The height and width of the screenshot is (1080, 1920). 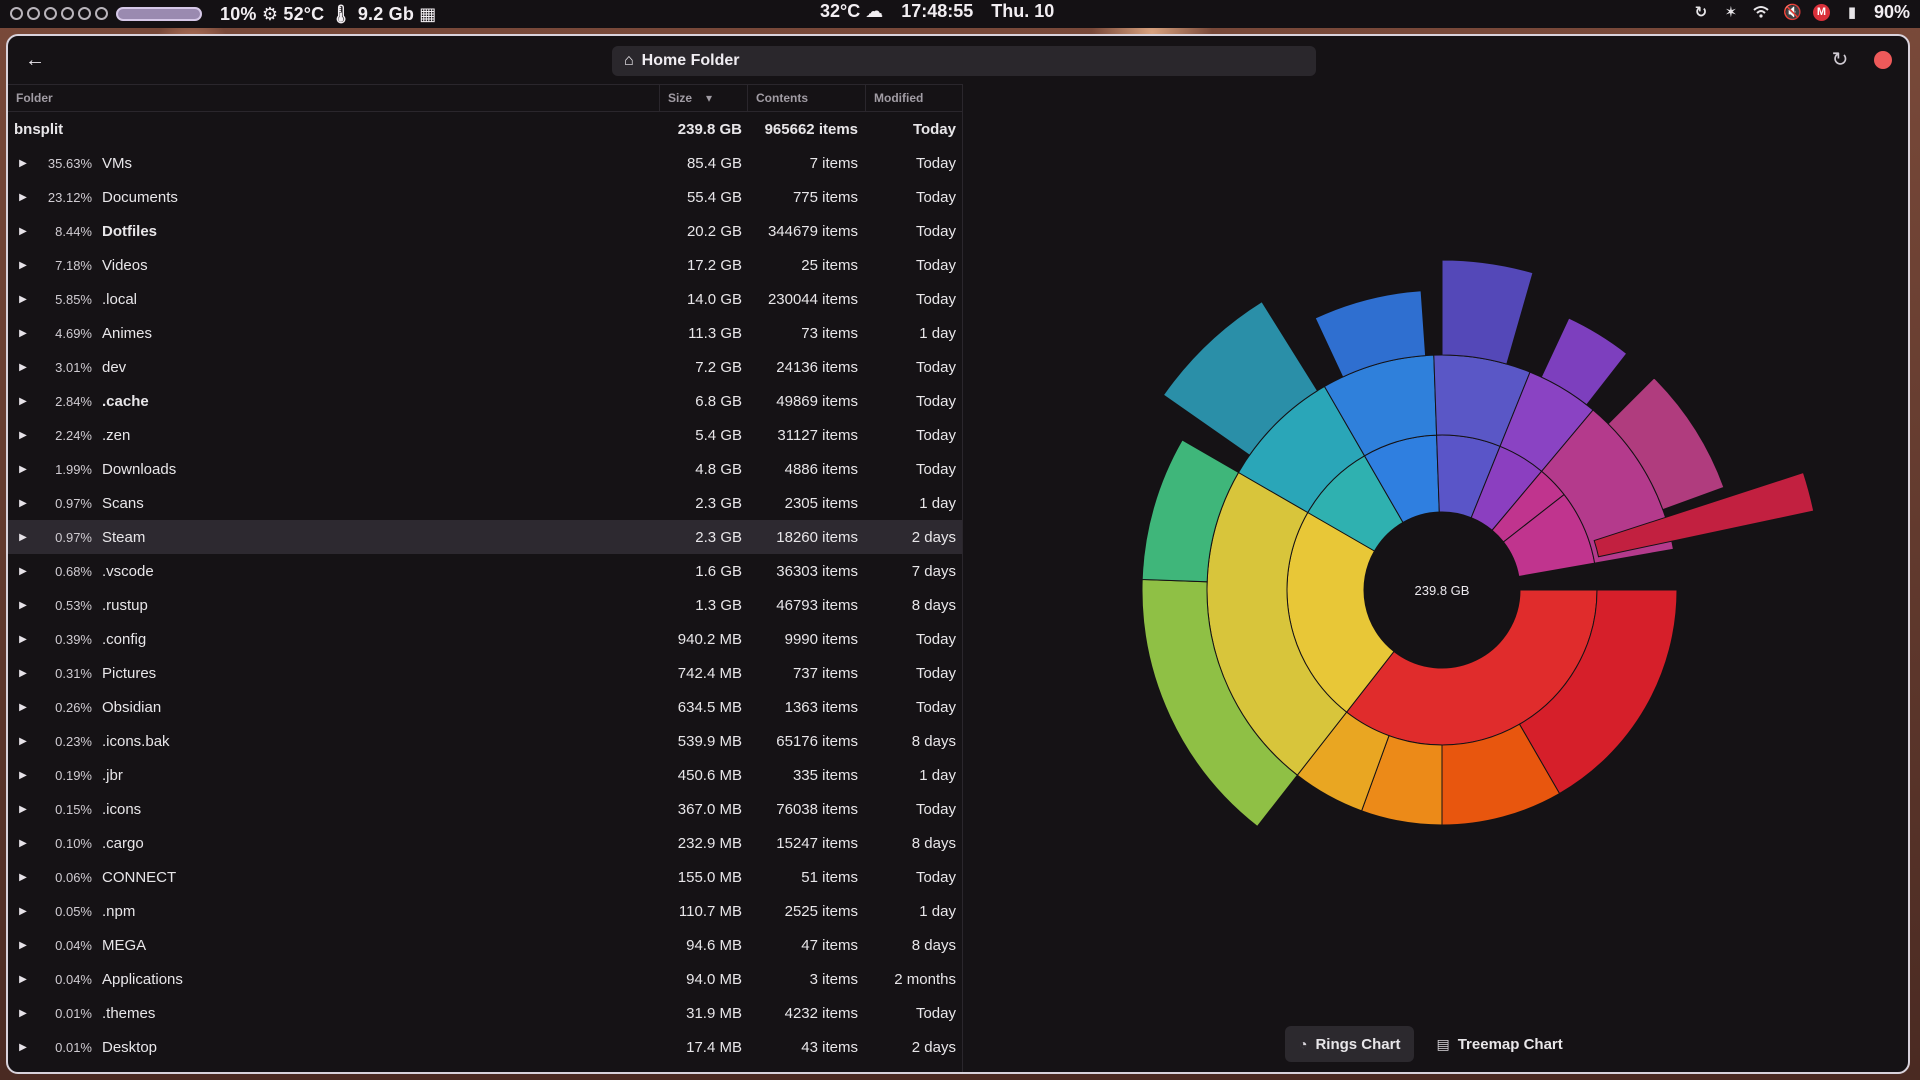 What do you see at coordinates (1883, 60) in the screenshot?
I see `close-button` at bounding box center [1883, 60].